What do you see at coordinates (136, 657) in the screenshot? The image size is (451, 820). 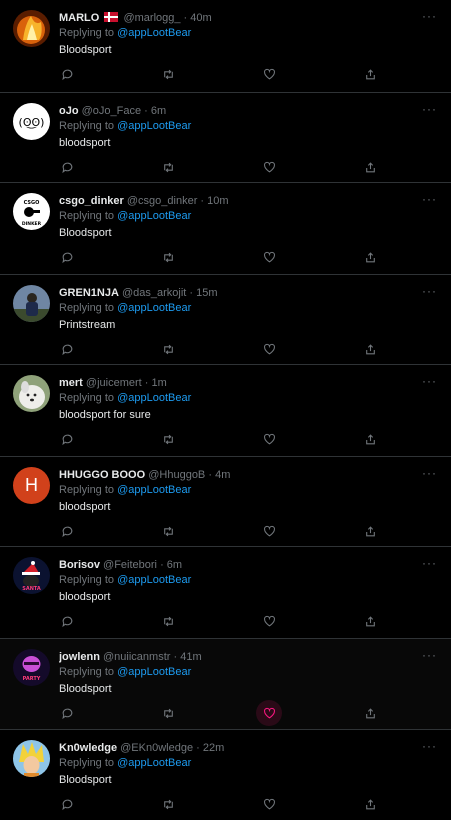 I see `user-handle: @nuiicanmstr` at bounding box center [136, 657].